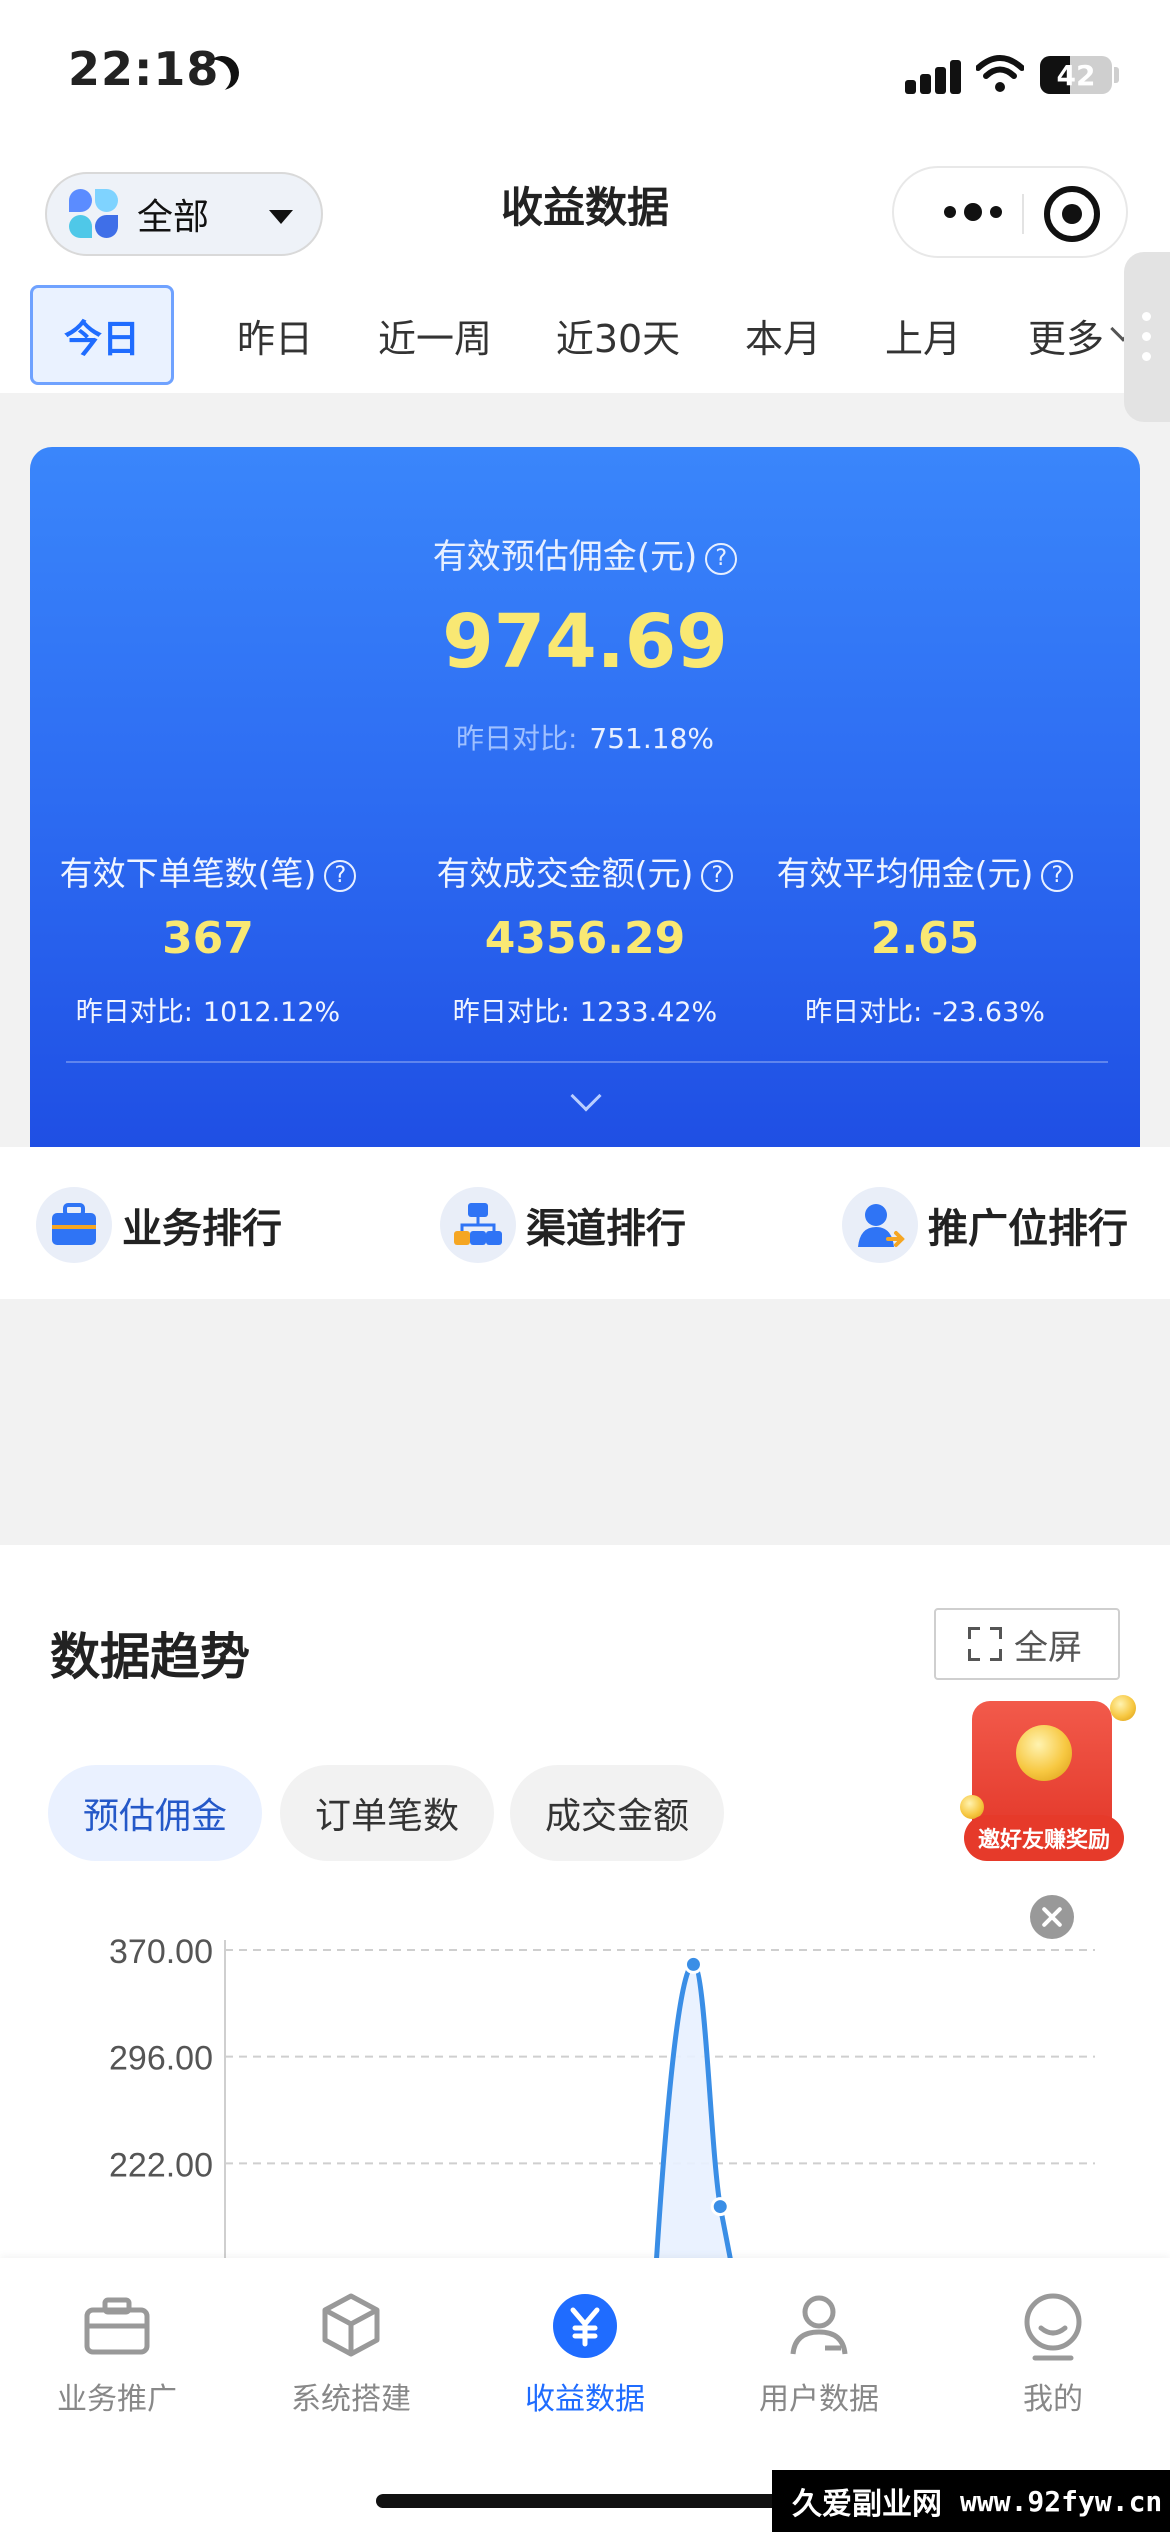  What do you see at coordinates (565, 873) in the screenshot?
I see `metric-label: 有效成交金额(元)` at bounding box center [565, 873].